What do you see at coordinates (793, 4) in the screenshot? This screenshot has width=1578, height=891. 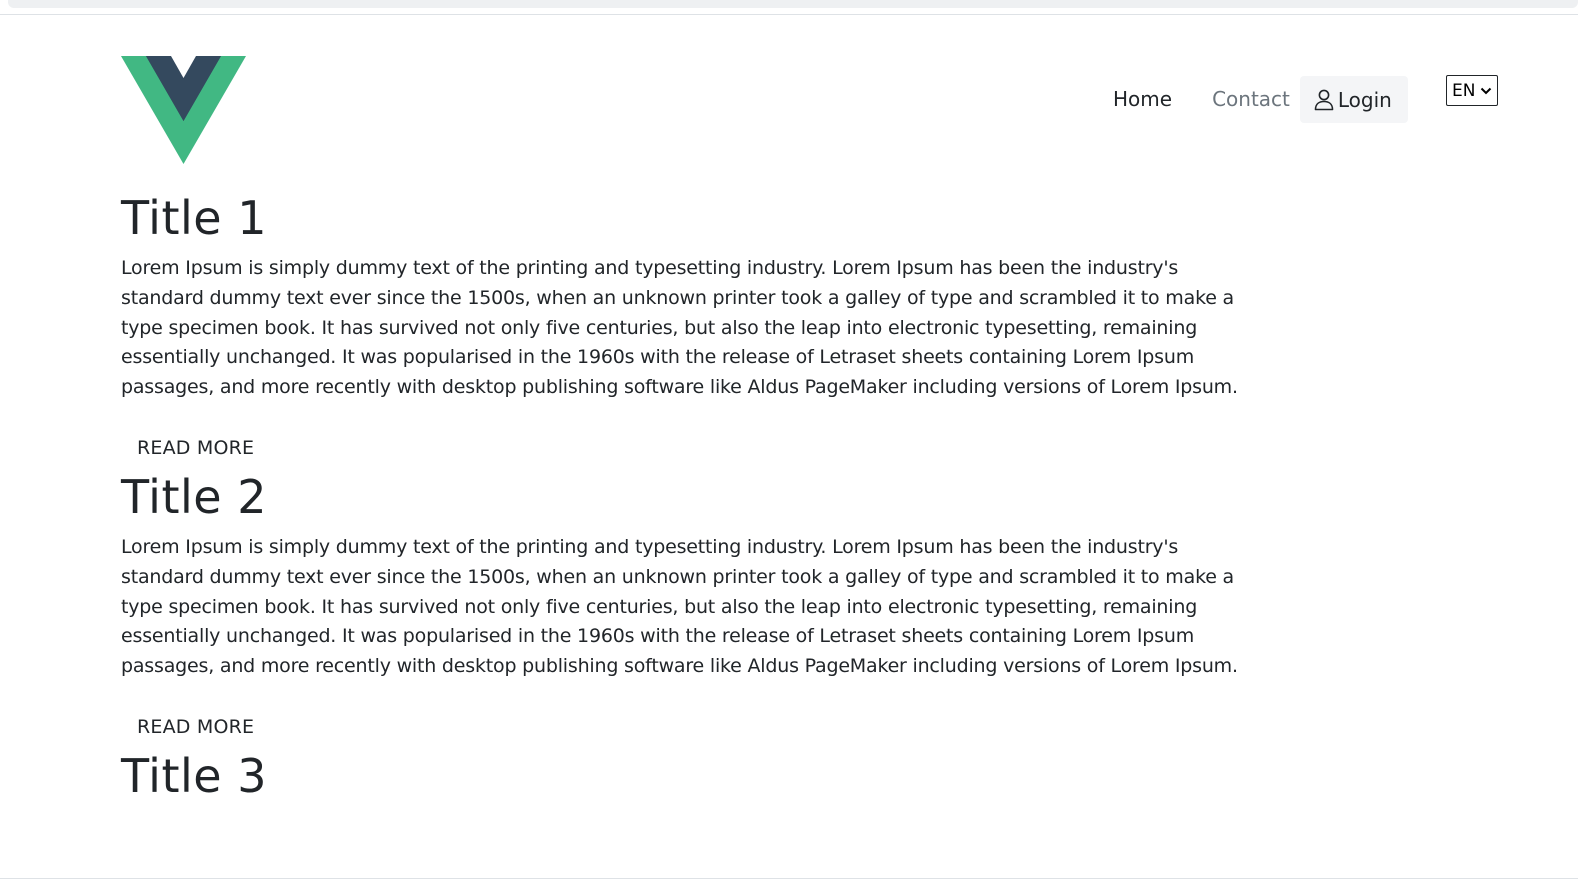 I see `horizontal-scrollbar` at bounding box center [793, 4].